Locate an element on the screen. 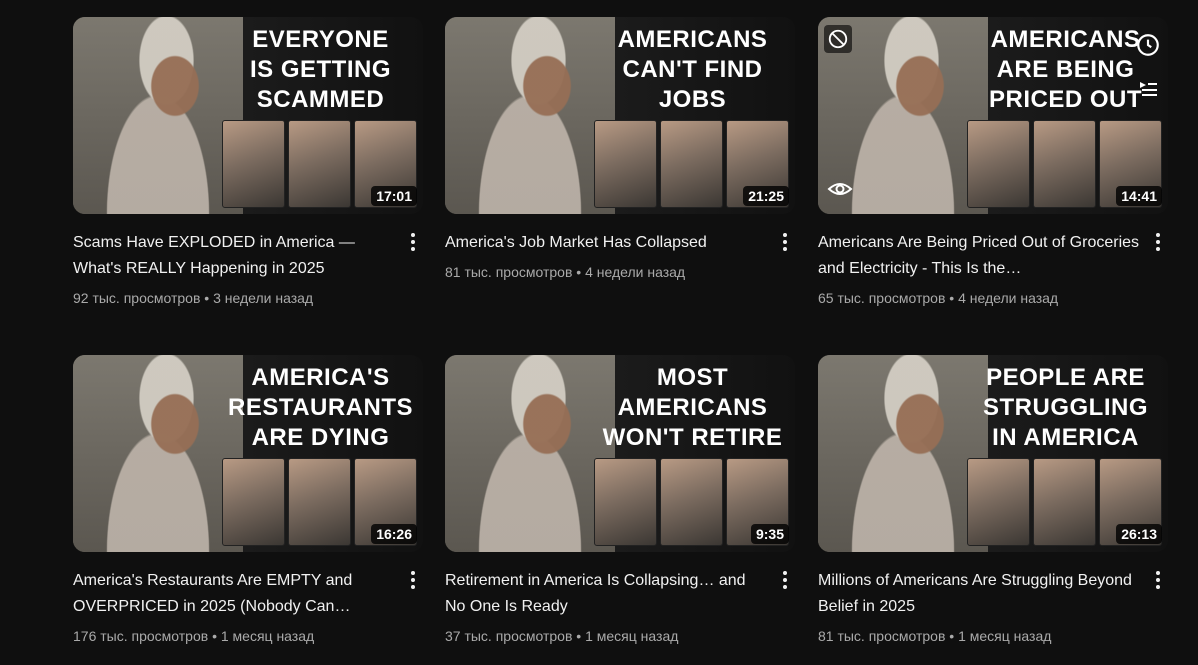 The height and width of the screenshot is (665, 1198). video-stats: 65 тыс. просмотров • 4 недели назад is located at coordinates (979, 298).